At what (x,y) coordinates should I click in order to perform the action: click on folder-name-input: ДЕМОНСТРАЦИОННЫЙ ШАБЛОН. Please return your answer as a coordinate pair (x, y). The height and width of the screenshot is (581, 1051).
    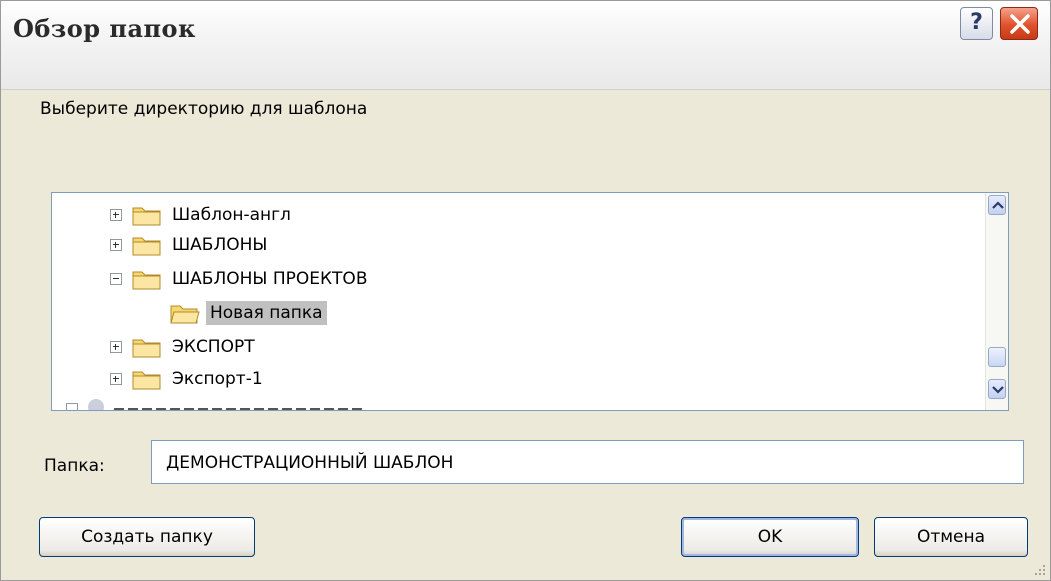
    Looking at the image, I should click on (587, 462).